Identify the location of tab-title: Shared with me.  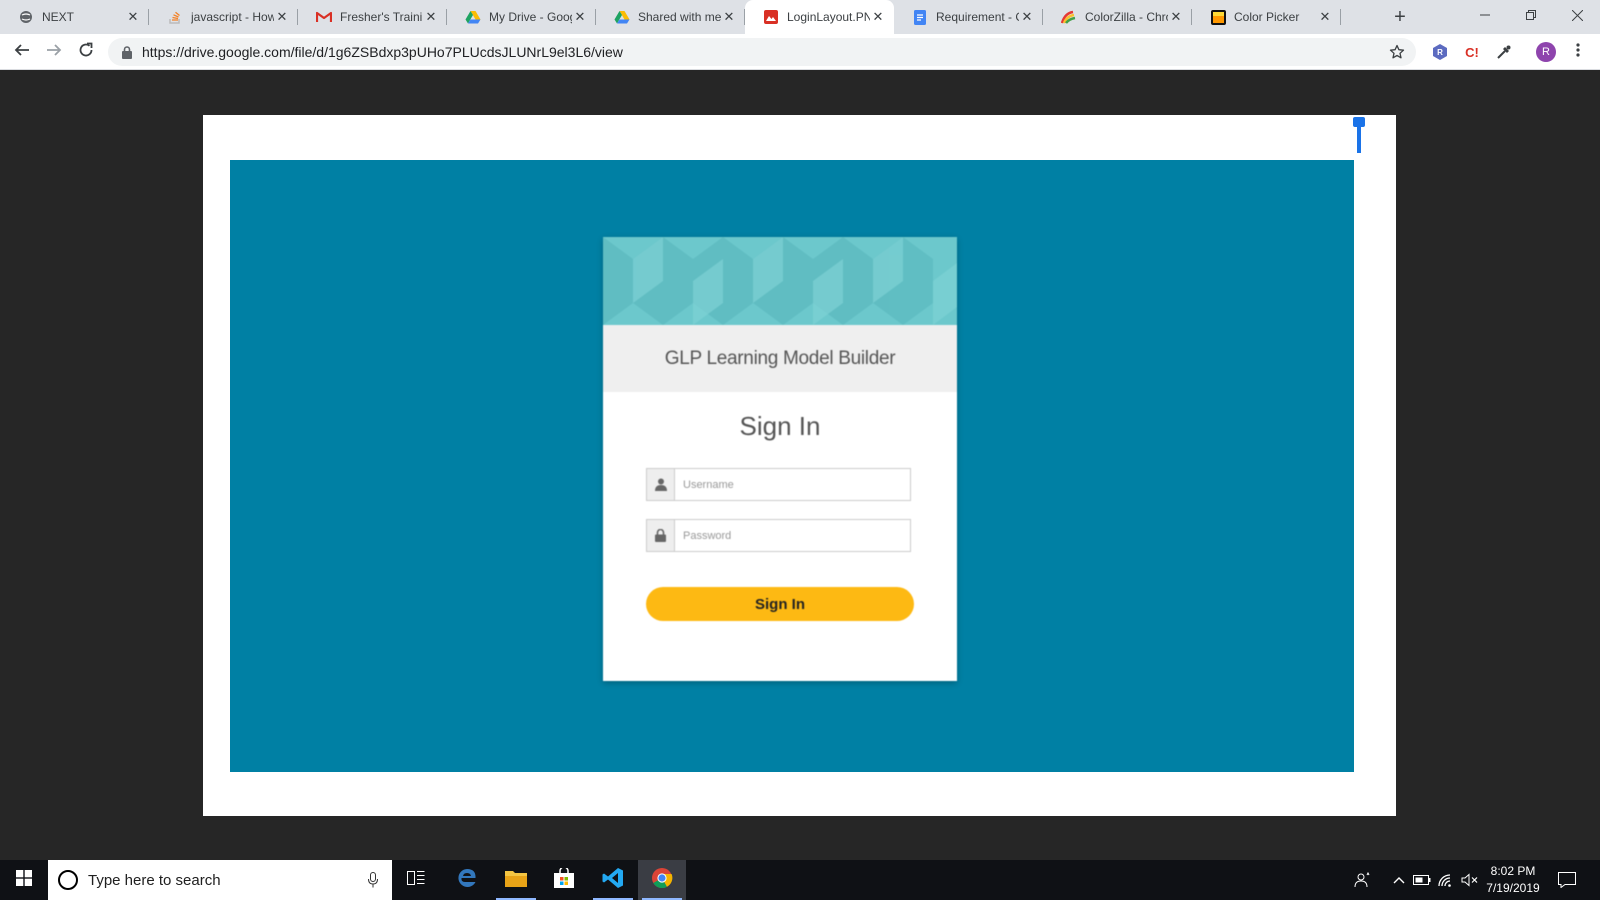
(679, 17).